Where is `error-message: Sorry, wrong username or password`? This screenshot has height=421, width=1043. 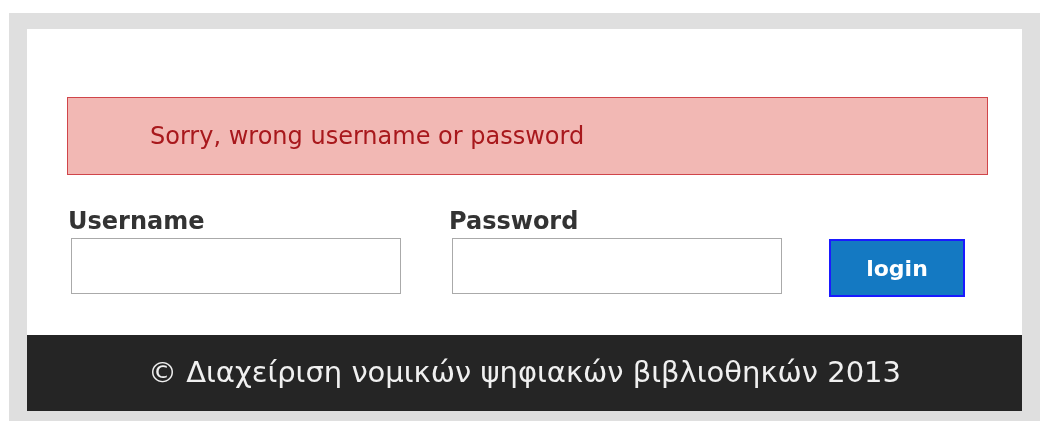 error-message: Sorry, wrong username or password is located at coordinates (367, 136).